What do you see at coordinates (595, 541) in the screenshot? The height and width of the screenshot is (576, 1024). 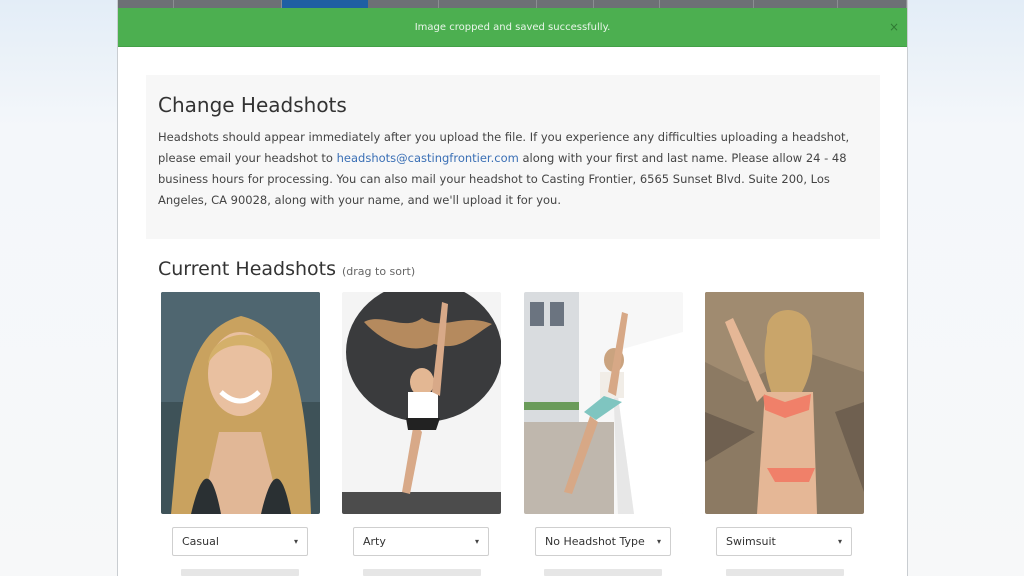 I see `select-value: No Headshot Type` at bounding box center [595, 541].